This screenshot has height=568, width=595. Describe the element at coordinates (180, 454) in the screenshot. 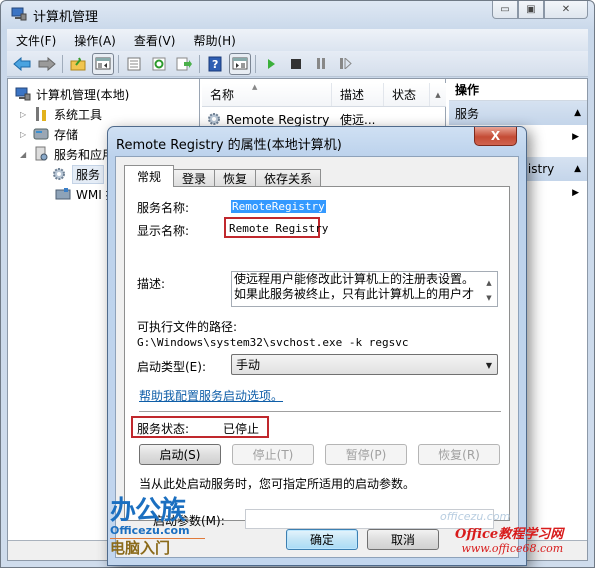

I see `start-button: 启动(S)` at that location.